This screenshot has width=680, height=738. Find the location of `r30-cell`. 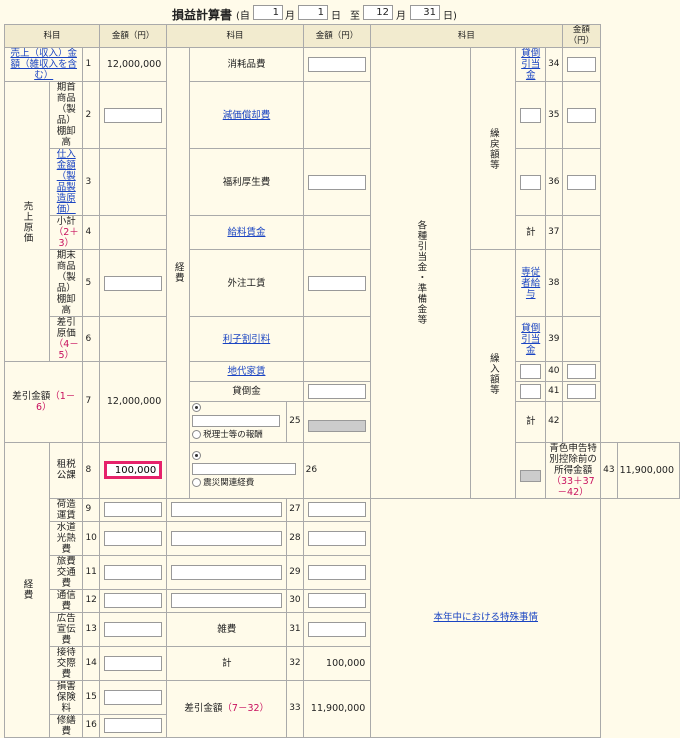

r30-cell is located at coordinates (337, 600).